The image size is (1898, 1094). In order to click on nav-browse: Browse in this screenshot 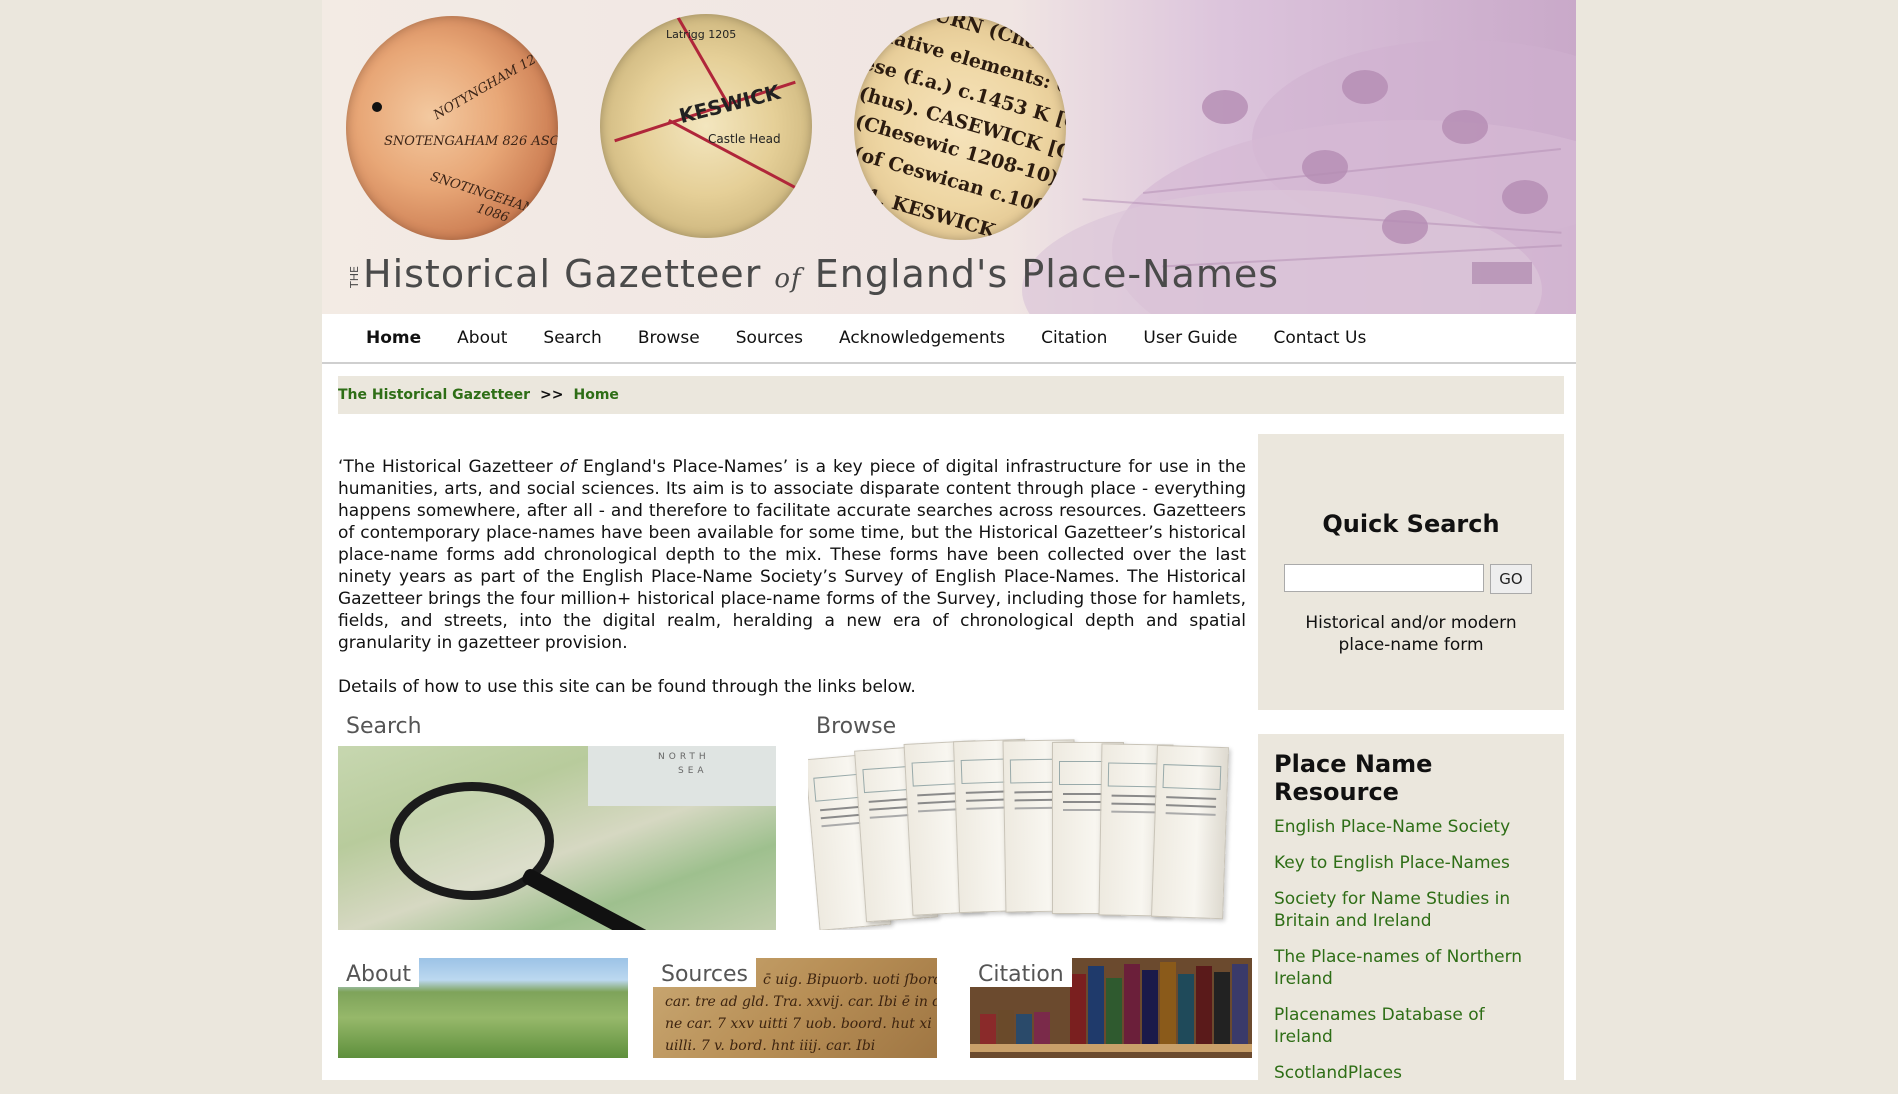, I will do `click(669, 338)`.